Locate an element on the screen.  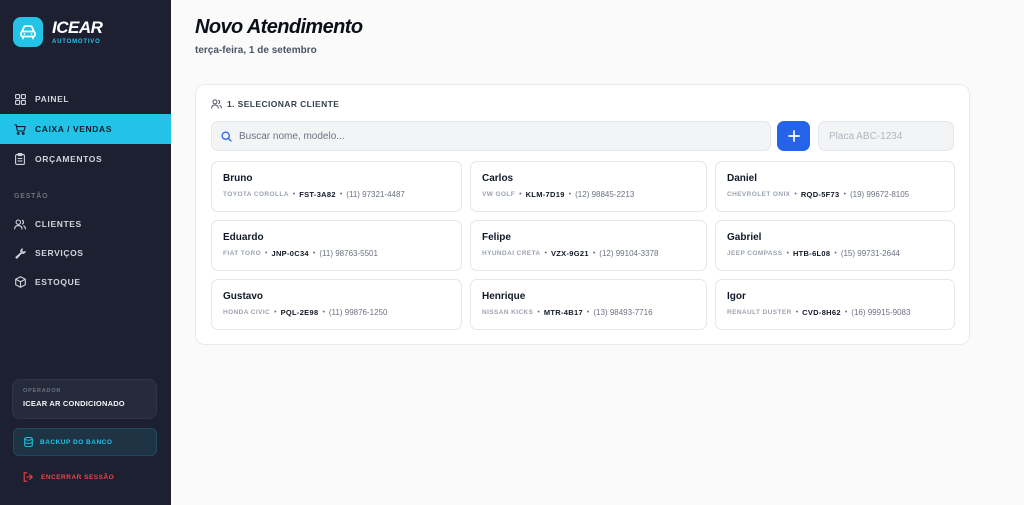
brand-subtitle: AUTOMOTIVO is located at coordinates (76, 42).